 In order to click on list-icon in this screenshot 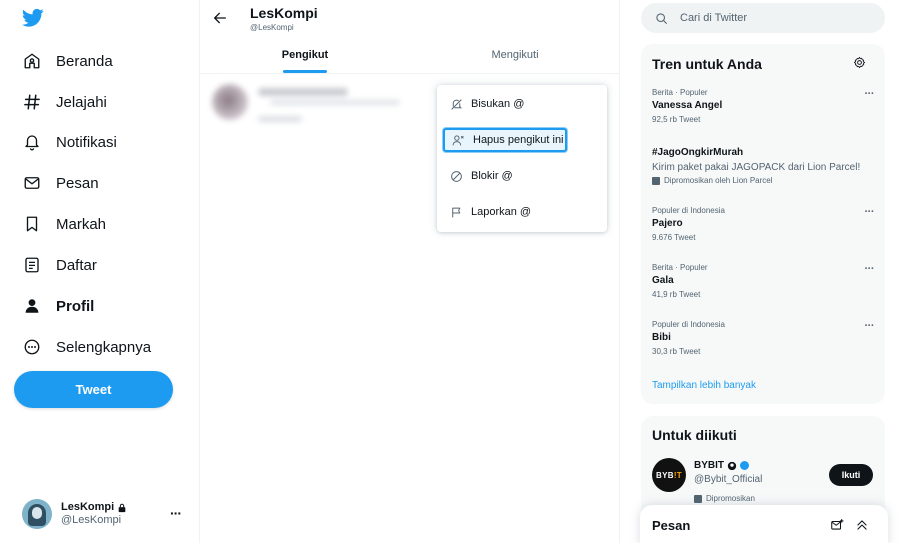, I will do `click(32, 265)`.